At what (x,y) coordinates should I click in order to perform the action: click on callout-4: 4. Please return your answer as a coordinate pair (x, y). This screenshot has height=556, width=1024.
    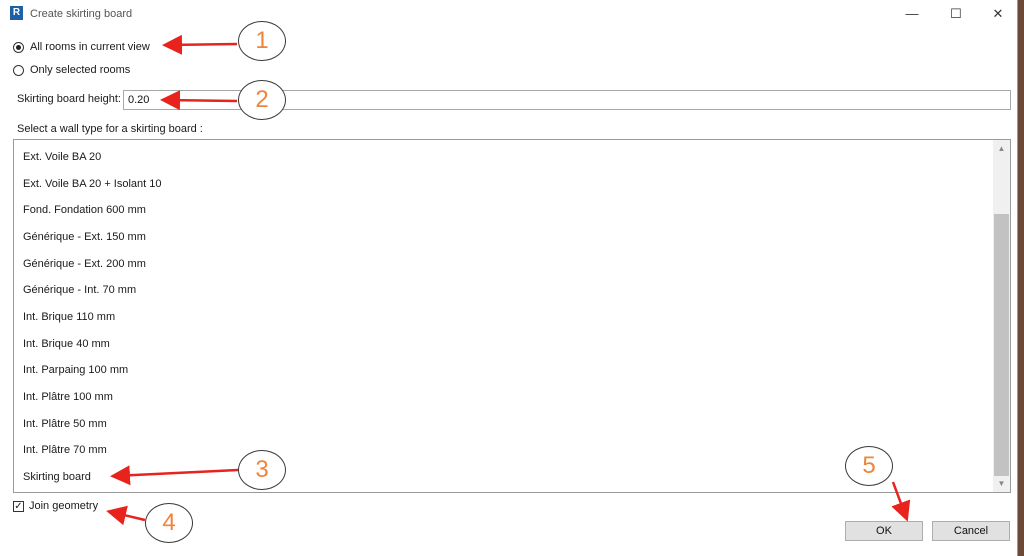
    Looking at the image, I should click on (169, 523).